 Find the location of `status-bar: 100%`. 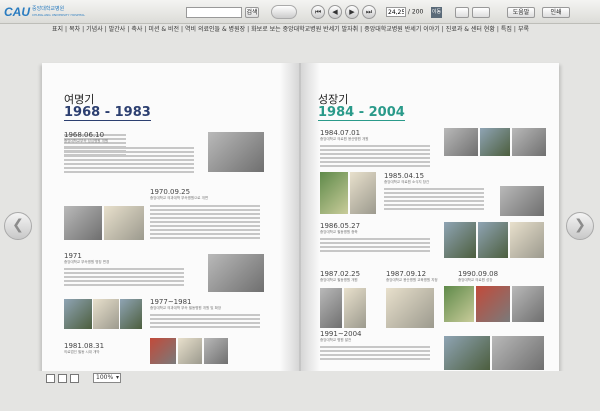

status-bar: 100% is located at coordinates (300, 391).